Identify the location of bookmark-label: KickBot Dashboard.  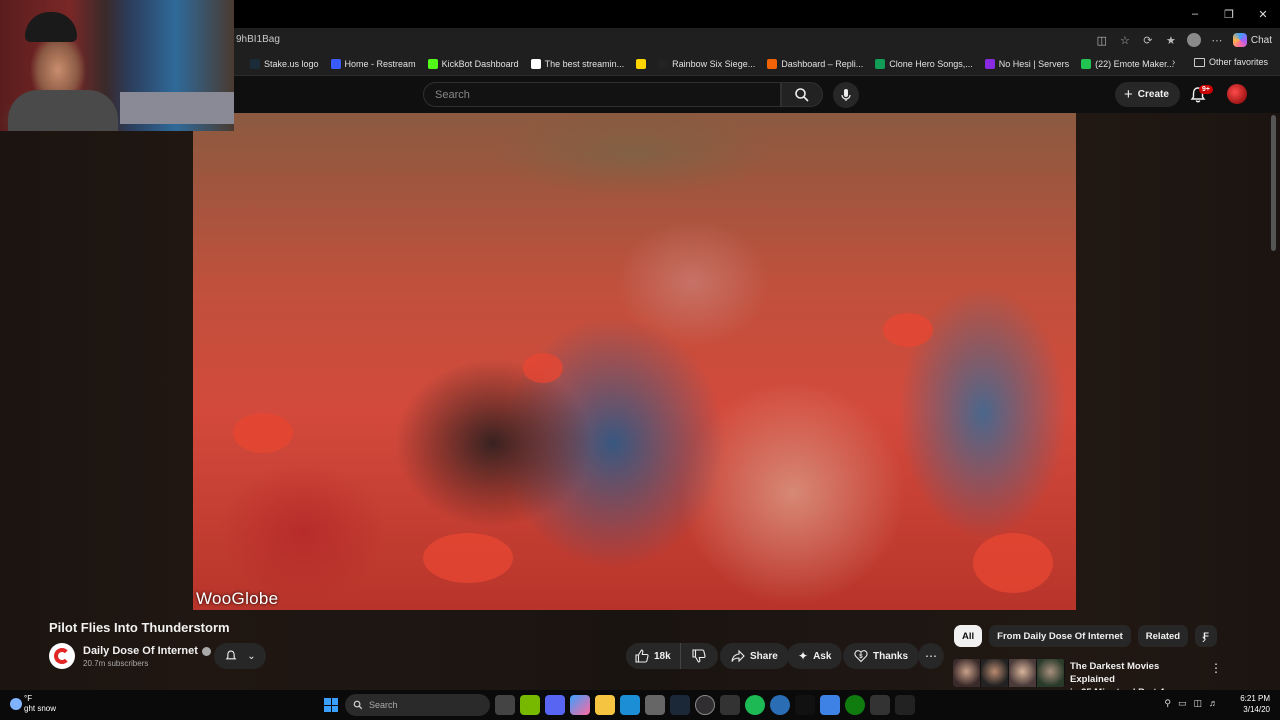
(480, 64).